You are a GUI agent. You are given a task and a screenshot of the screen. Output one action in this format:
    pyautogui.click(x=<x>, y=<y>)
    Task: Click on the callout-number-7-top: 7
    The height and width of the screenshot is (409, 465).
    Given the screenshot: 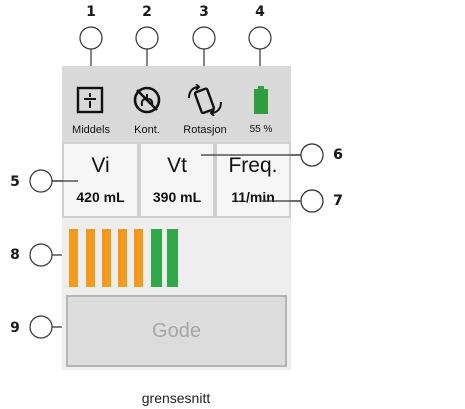 What is the action you would take?
    pyautogui.click(x=338, y=201)
    